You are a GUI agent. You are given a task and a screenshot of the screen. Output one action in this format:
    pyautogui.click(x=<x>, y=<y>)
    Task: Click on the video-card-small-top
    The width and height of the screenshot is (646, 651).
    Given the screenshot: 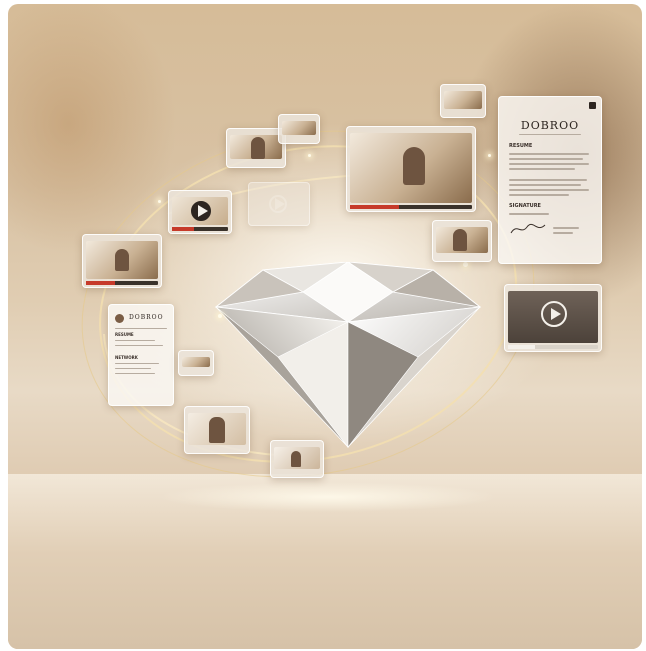 What is the action you would take?
    pyautogui.click(x=299, y=129)
    